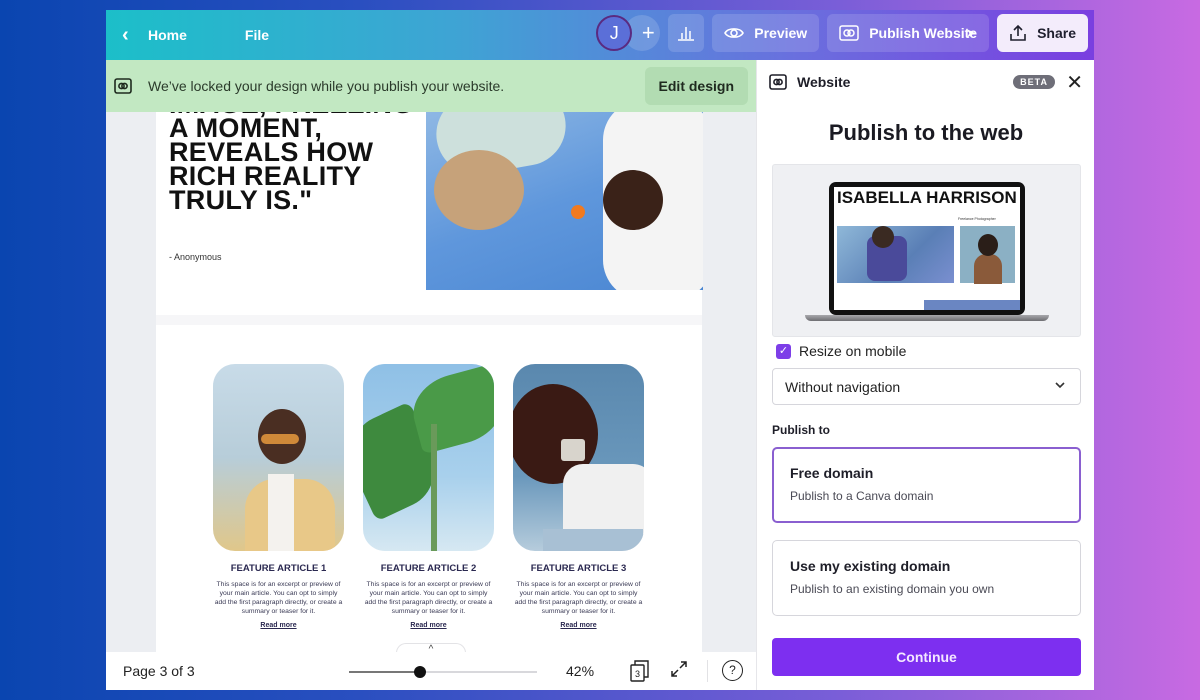 This screenshot has height=700, width=1200. I want to click on option-title: Use my existing domain, so click(870, 566).